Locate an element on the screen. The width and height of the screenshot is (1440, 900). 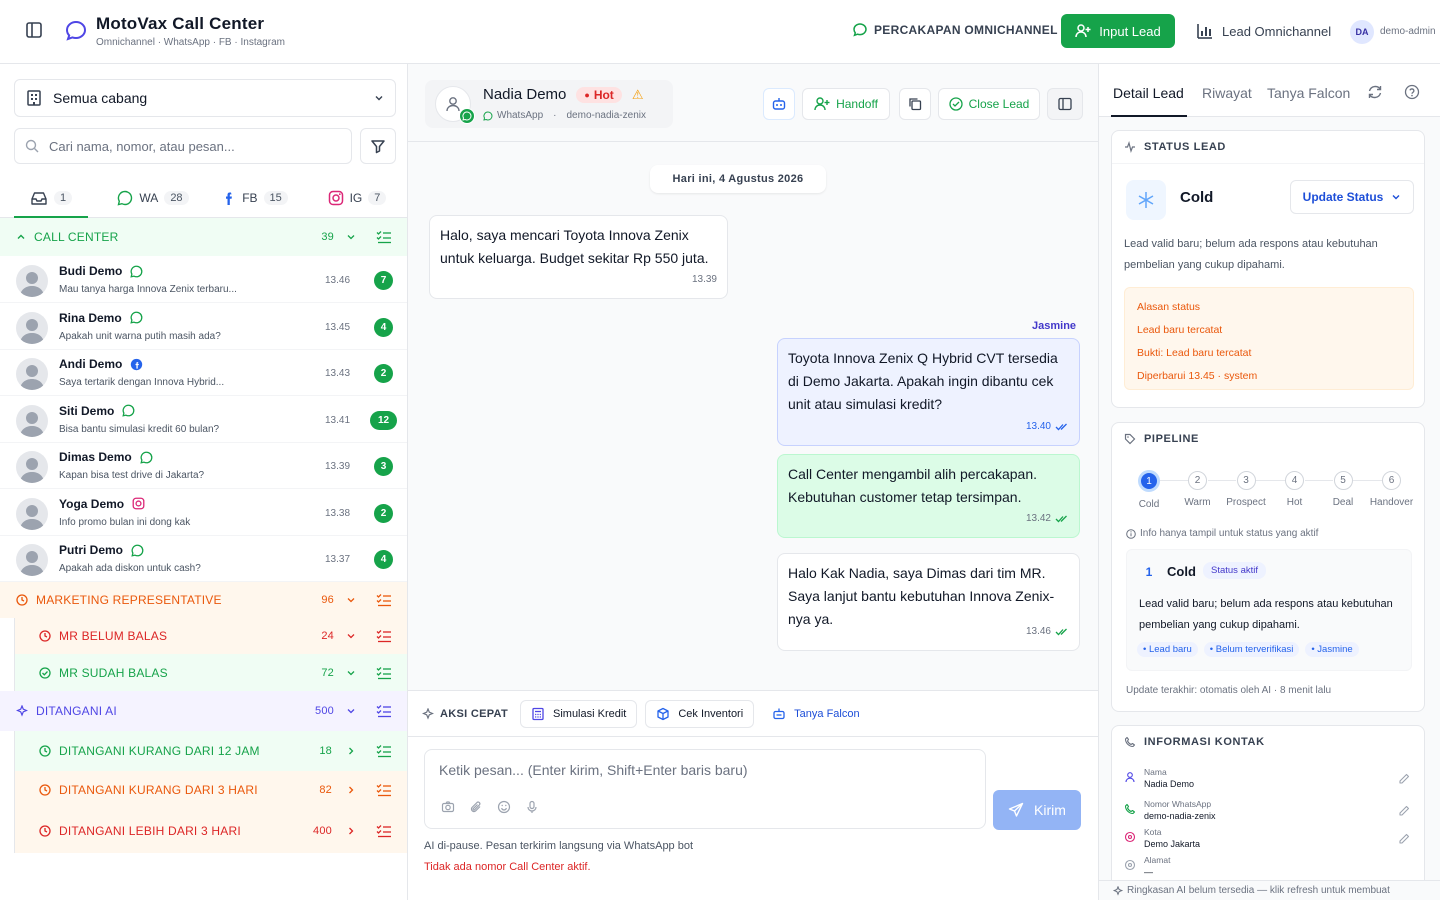
emoji-icon is located at coordinates (504, 807).